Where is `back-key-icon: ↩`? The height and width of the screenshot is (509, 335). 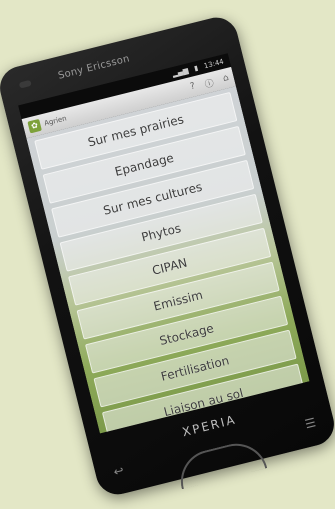 back-key-icon: ↩ is located at coordinates (118, 471).